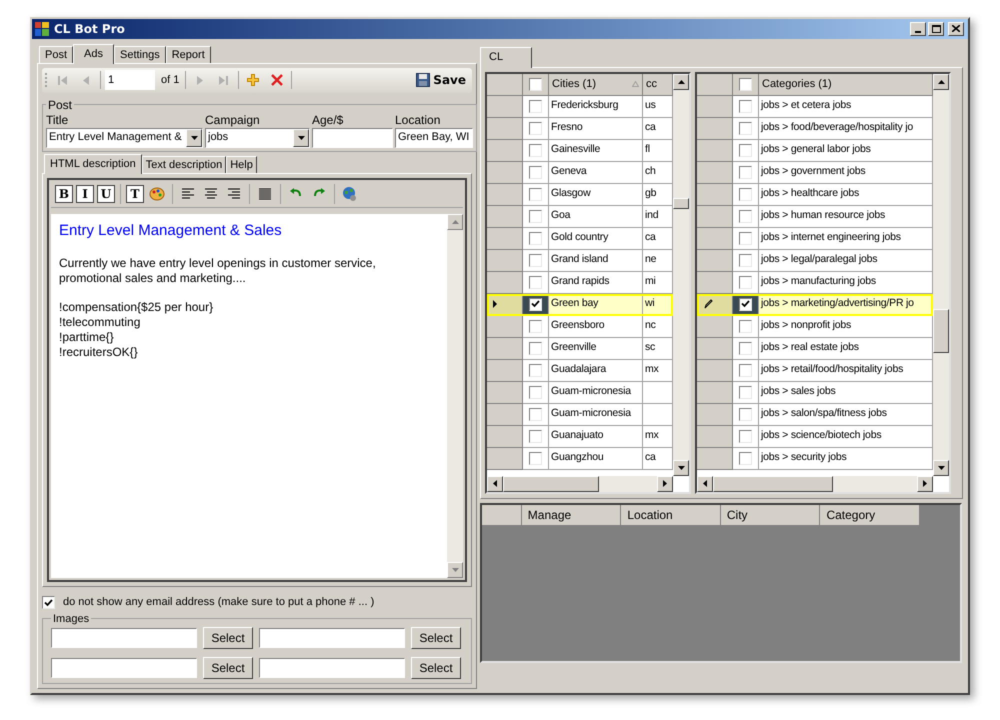 This screenshot has width=1000, height=720. Describe the element at coordinates (135, 194) in the screenshot. I see `format-button: T` at that location.